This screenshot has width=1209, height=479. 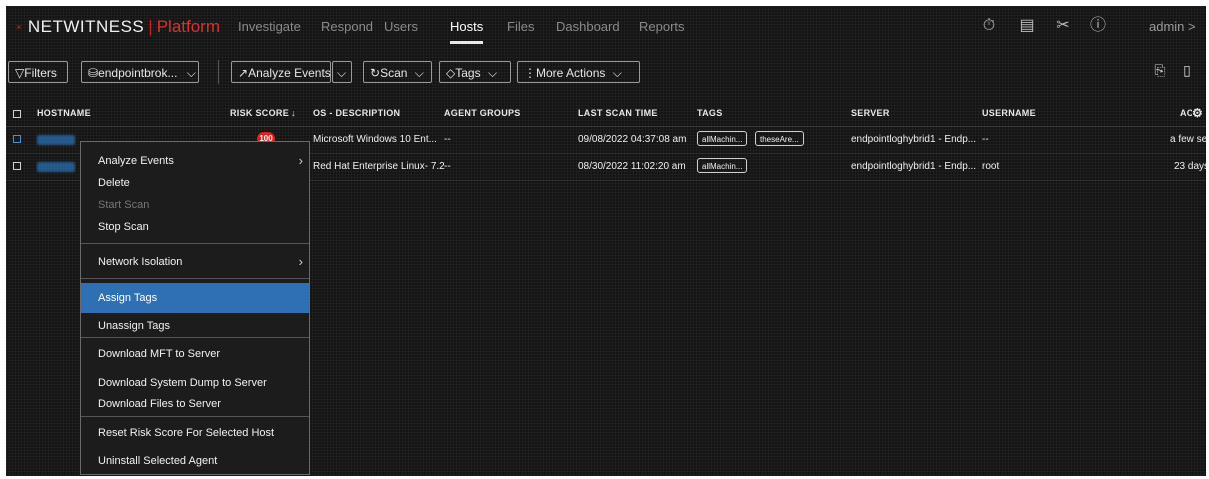 What do you see at coordinates (451, 73) in the screenshot?
I see `tag-icon: ◇` at bounding box center [451, 73].